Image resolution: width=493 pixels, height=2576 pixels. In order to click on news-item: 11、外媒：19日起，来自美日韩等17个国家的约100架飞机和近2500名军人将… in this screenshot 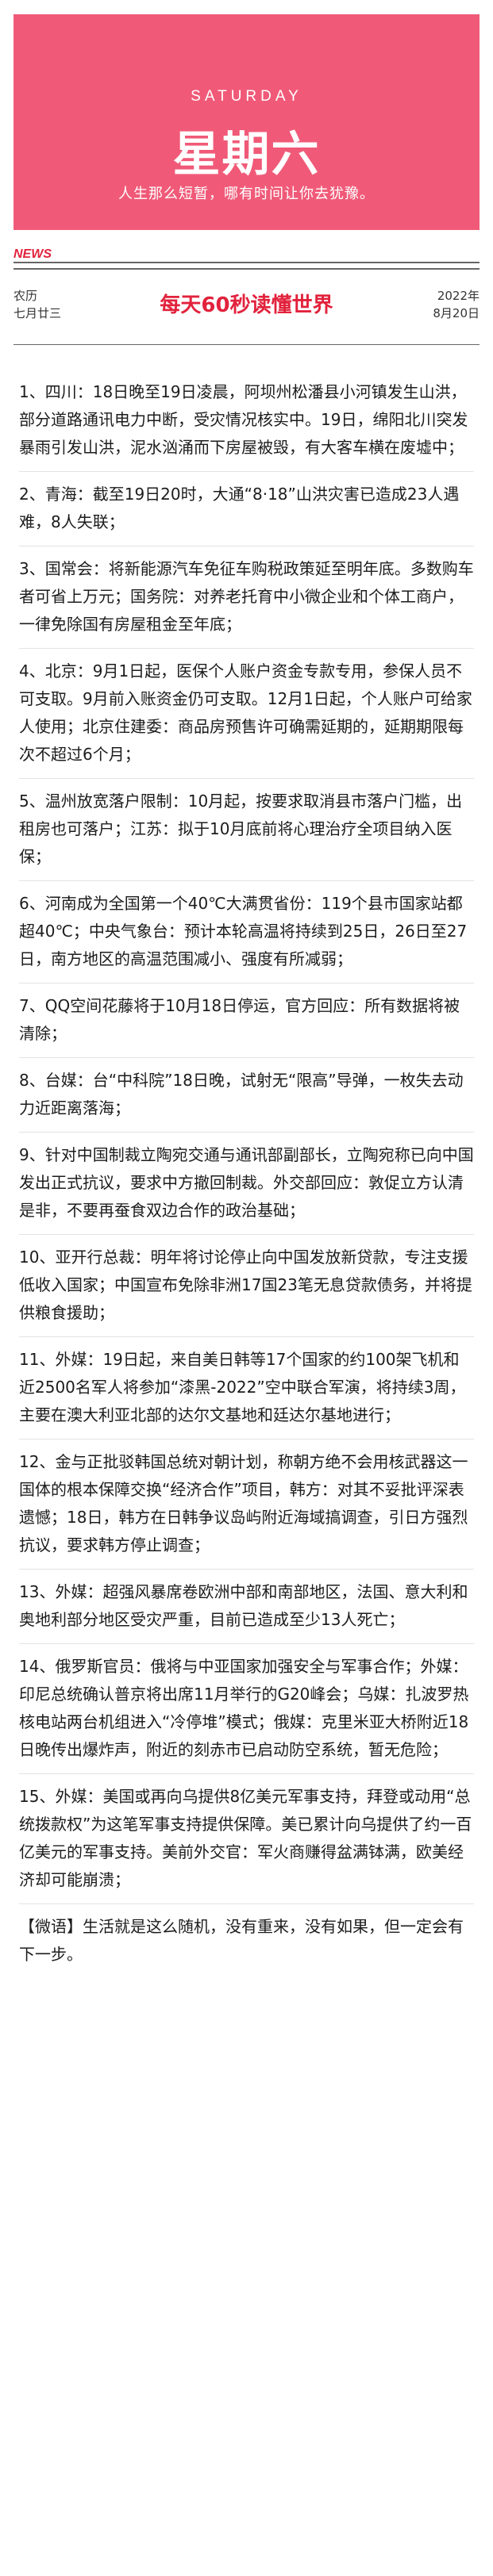, I will do `click(246, 1388)`.